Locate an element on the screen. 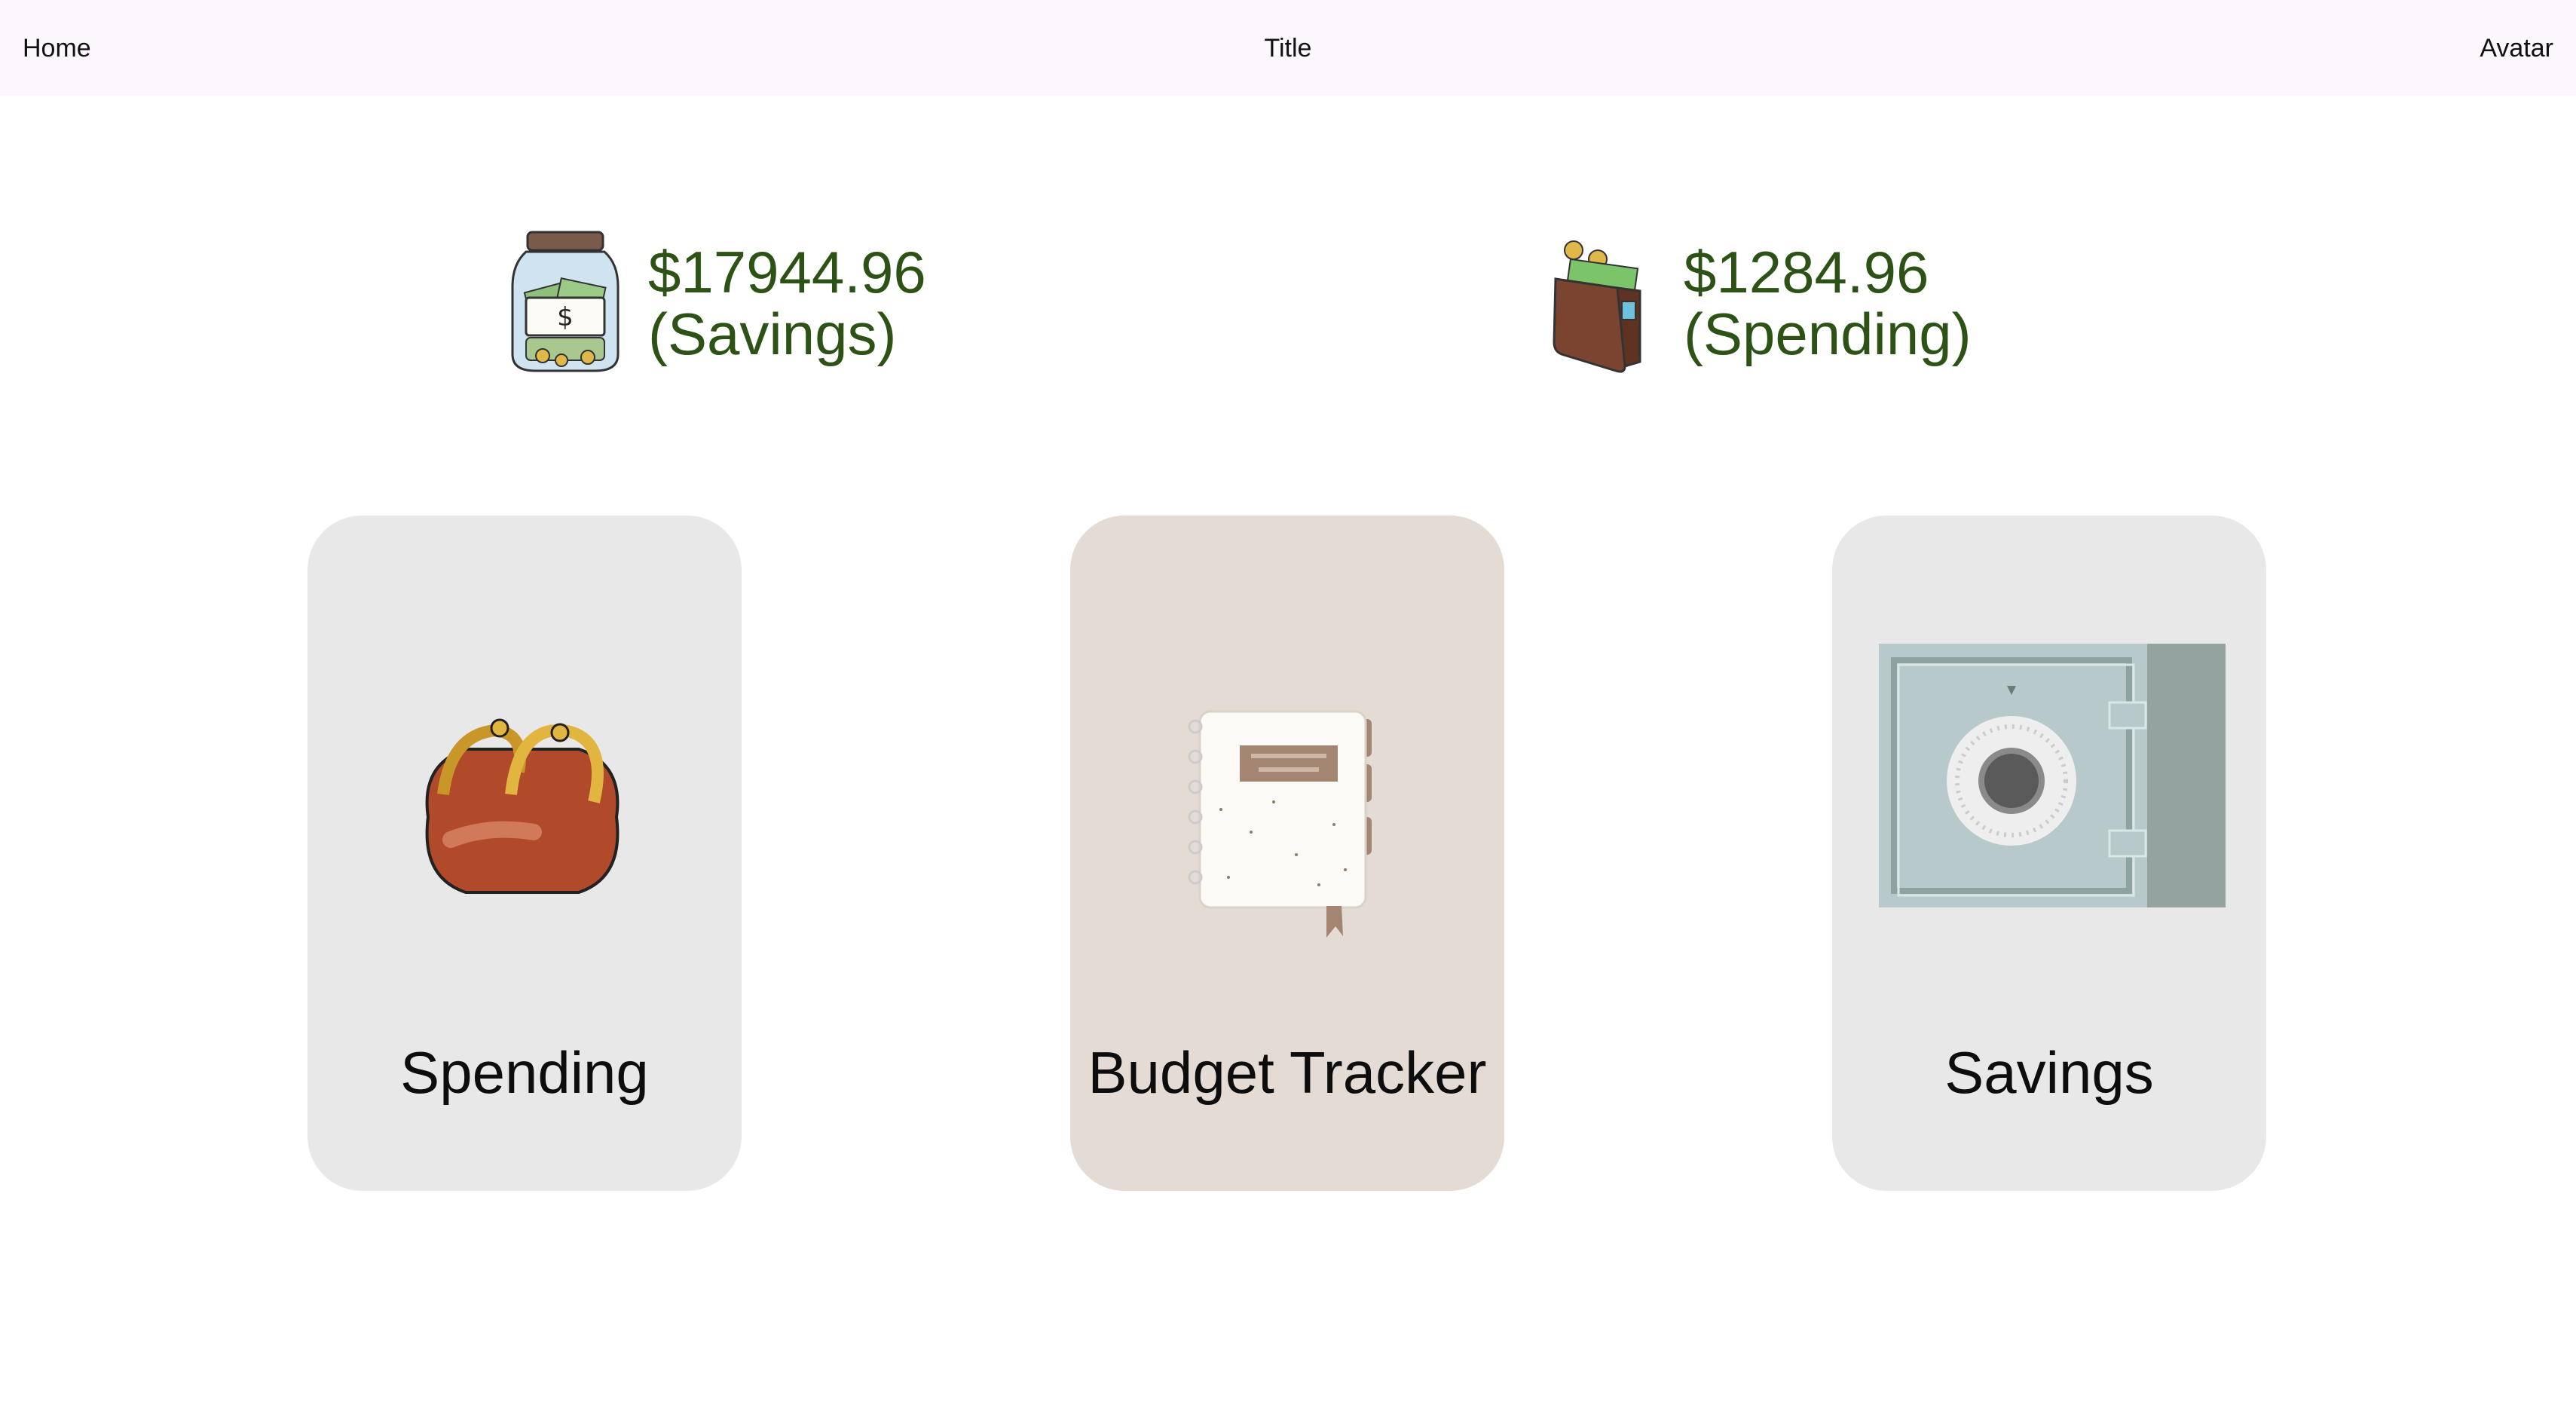  page-title-text: Title is located at coordinates (1288, 48).